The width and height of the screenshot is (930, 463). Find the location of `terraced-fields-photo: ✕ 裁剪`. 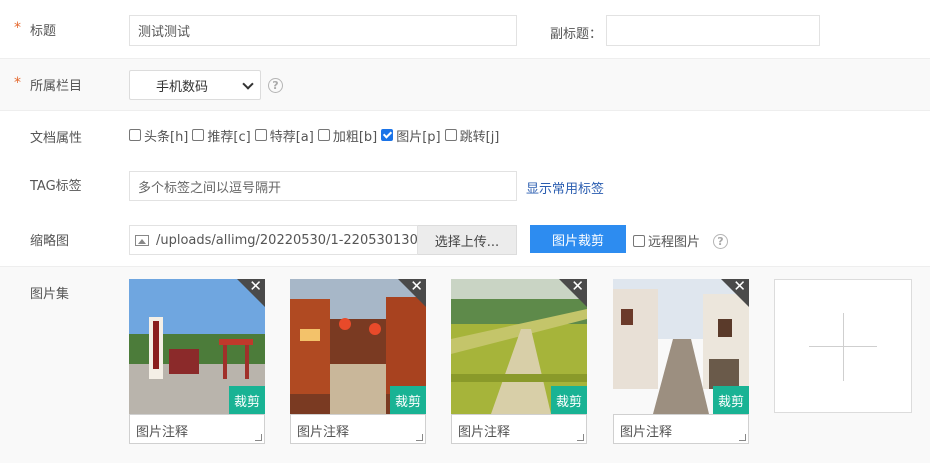

terraced-fields-photo: ✕ 裁剪 is located at coordinates (519, 346).